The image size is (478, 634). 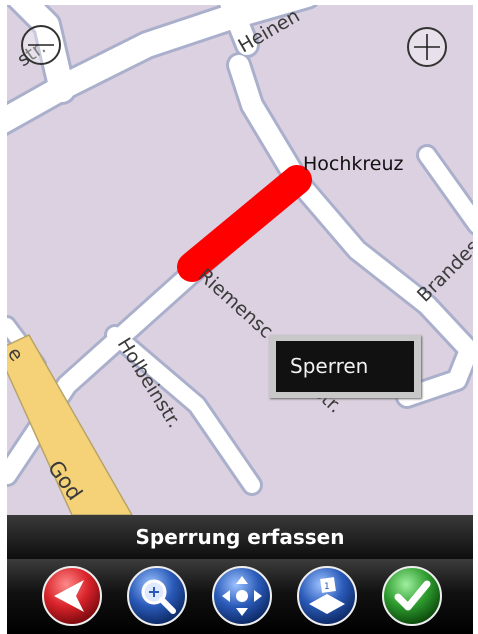 What do you see at coordinates (327, 587) in the screenshot?
I see `svg-text: 1` at bounding box center [327, 587].